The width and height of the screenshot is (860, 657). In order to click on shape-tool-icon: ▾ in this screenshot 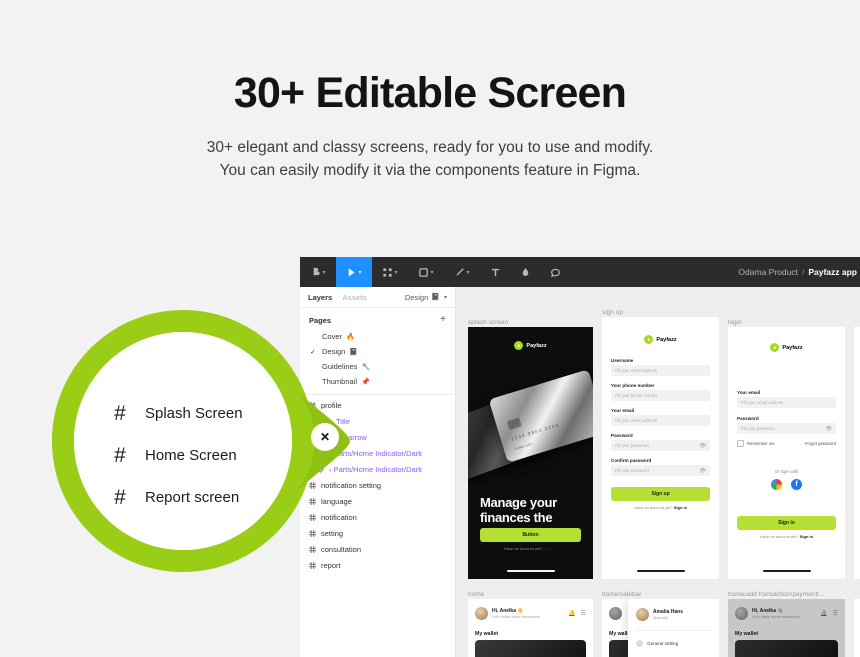, I will do `click(426, 272)`.